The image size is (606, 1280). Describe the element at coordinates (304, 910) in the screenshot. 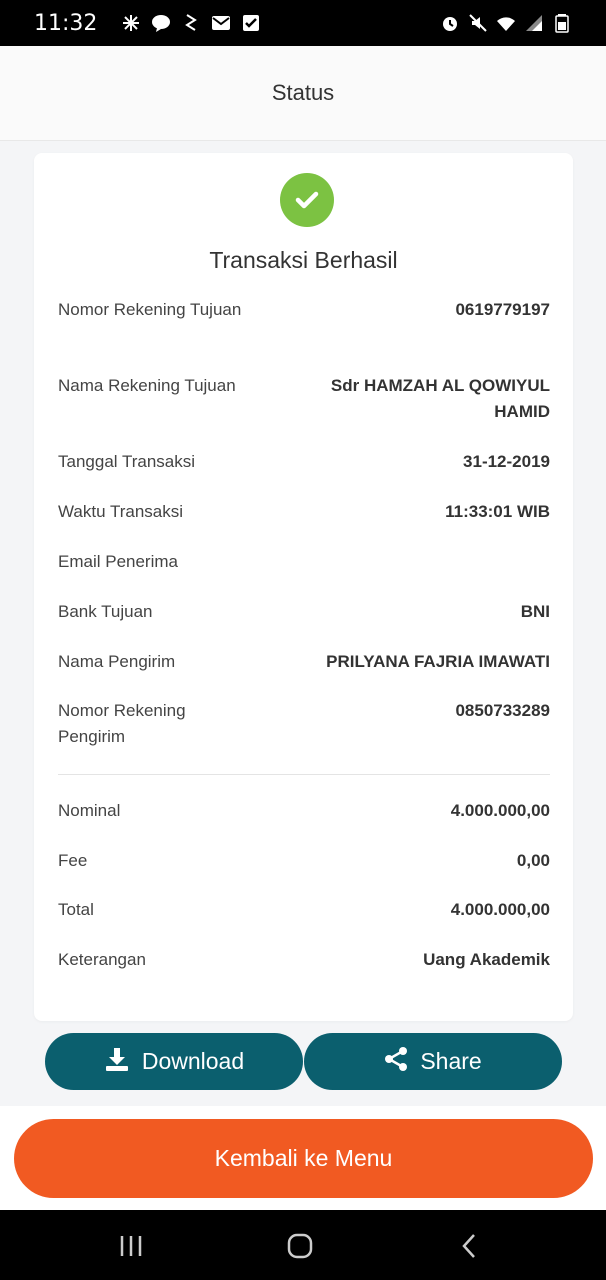

I see `summary-row-total: Total 4.000.000,00` at that location.